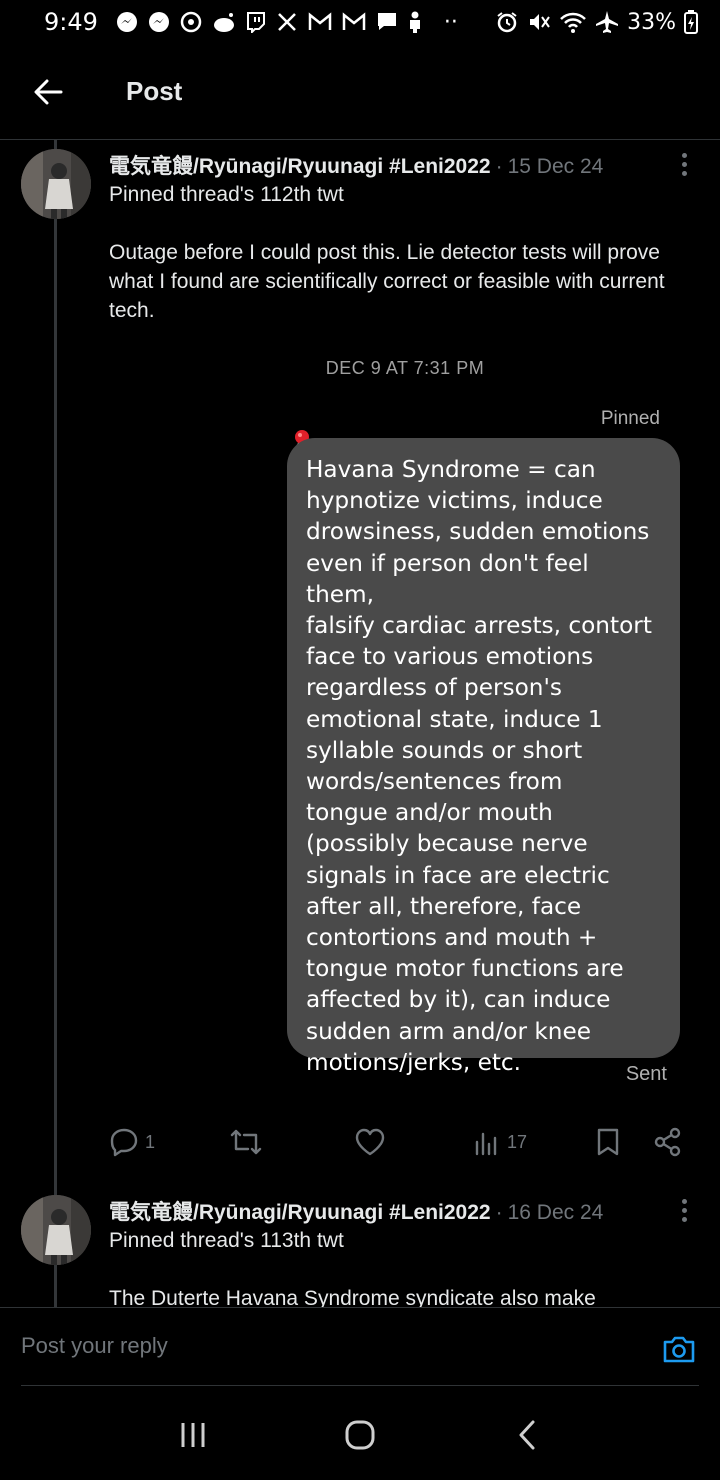 This screenshot has height=1480, width=720. Describe the element at coordinates (246, 1142) in the screenshot. I see `repost-icon` at that location.